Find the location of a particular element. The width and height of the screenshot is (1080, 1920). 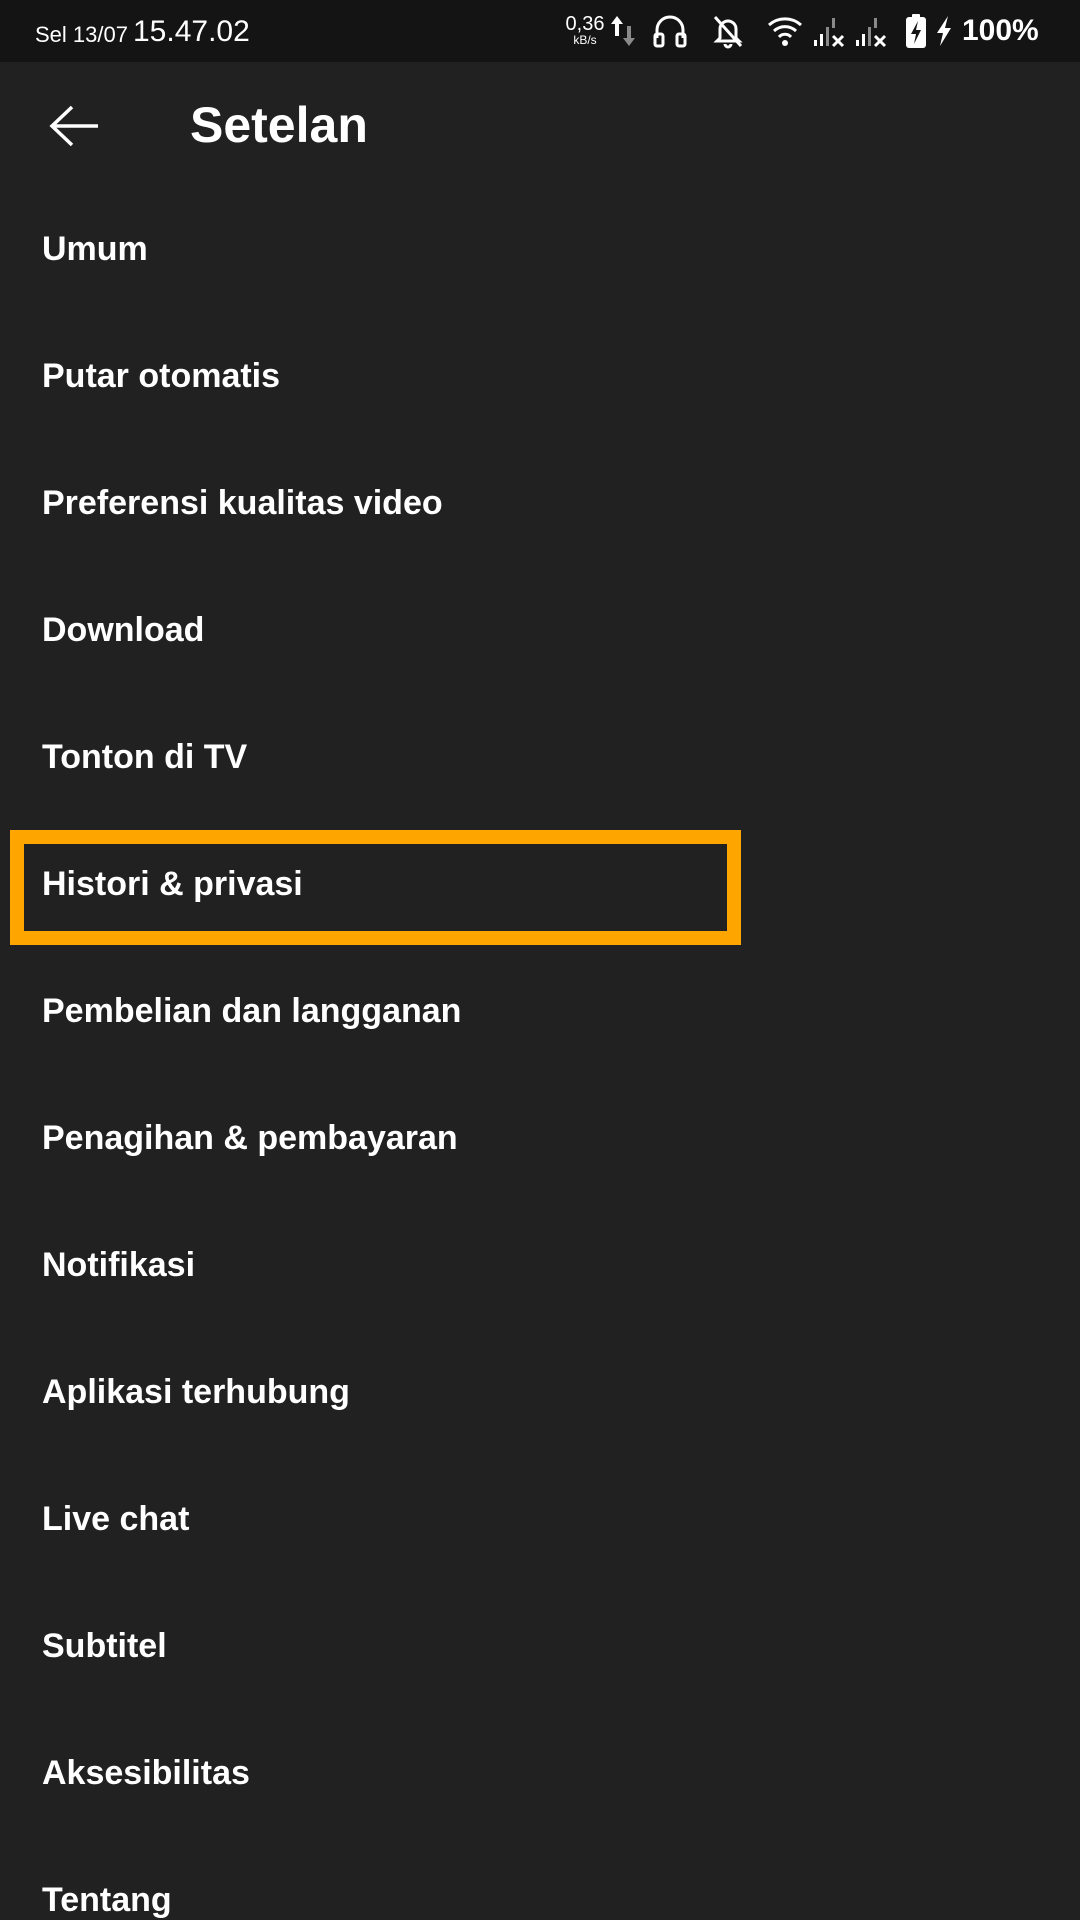

highlight-box is located at coordinates (375, 887).